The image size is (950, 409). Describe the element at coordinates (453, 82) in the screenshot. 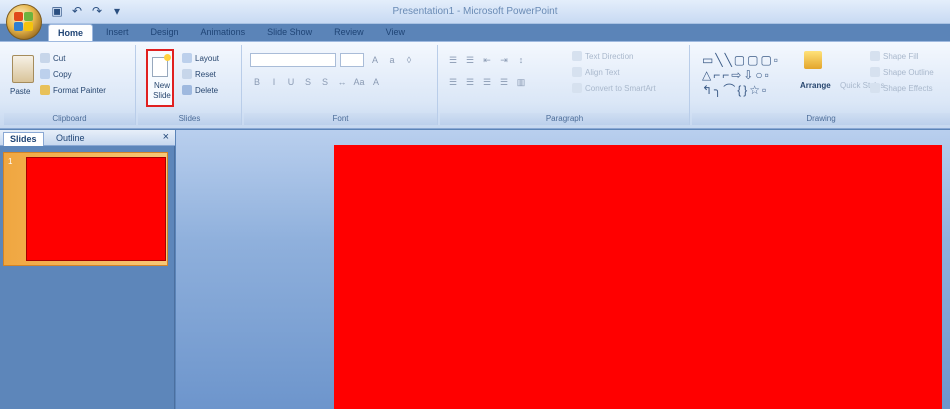

I see `align-left-icon: ☰` at that location.